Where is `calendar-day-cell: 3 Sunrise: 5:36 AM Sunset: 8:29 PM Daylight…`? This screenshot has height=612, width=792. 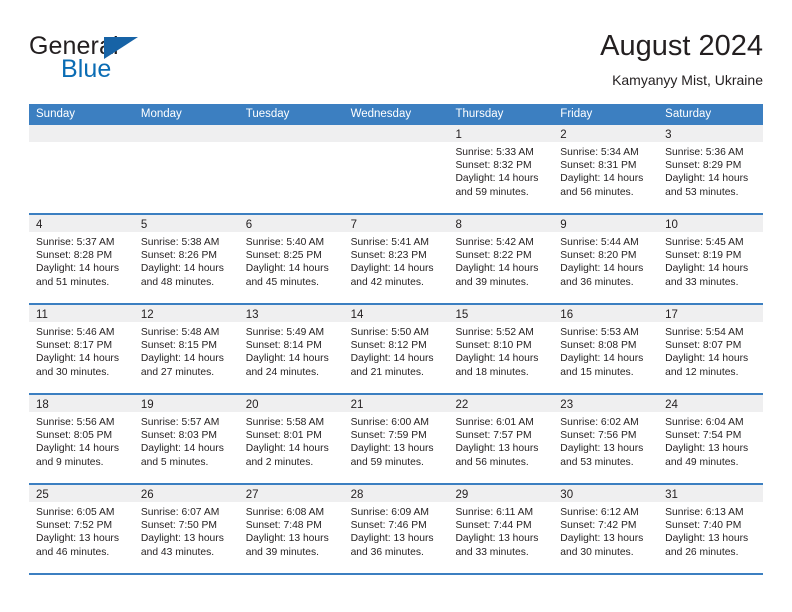 calendar-day-cell: 3 Sunrise: 5:36 AM Sunset: 8:29 PM Daylight… is located at coordinates (711, 169).